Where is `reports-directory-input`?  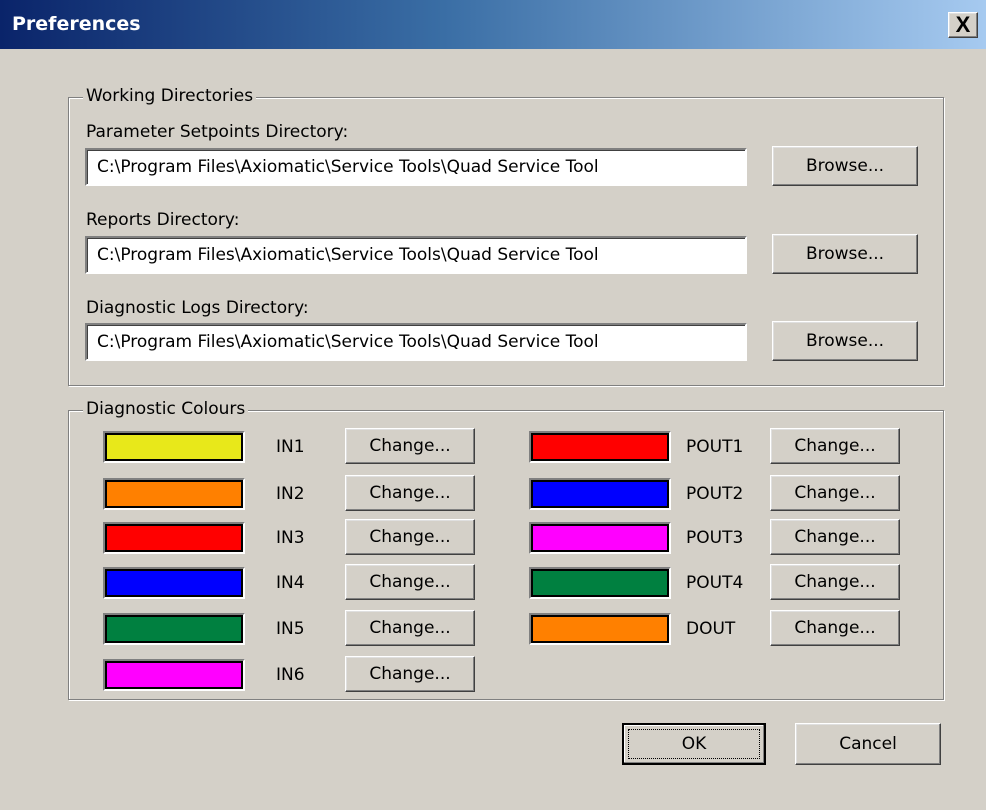 reports-directory-input is located at coordinates (416, 255).